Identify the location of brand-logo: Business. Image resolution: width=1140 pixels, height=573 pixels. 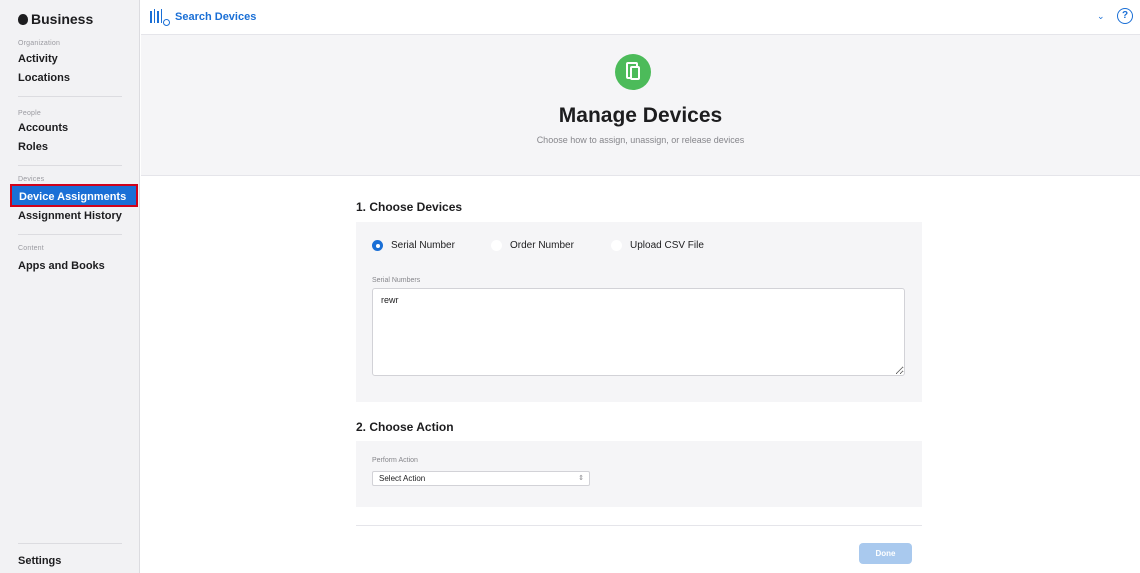
(55, 19).